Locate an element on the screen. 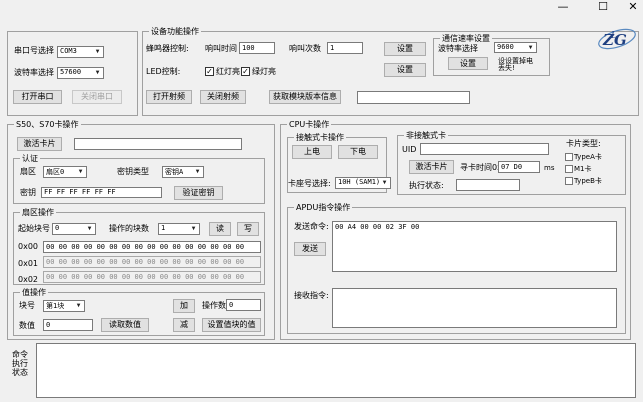  send-button: 发送 is located at coordinates (310, 249).